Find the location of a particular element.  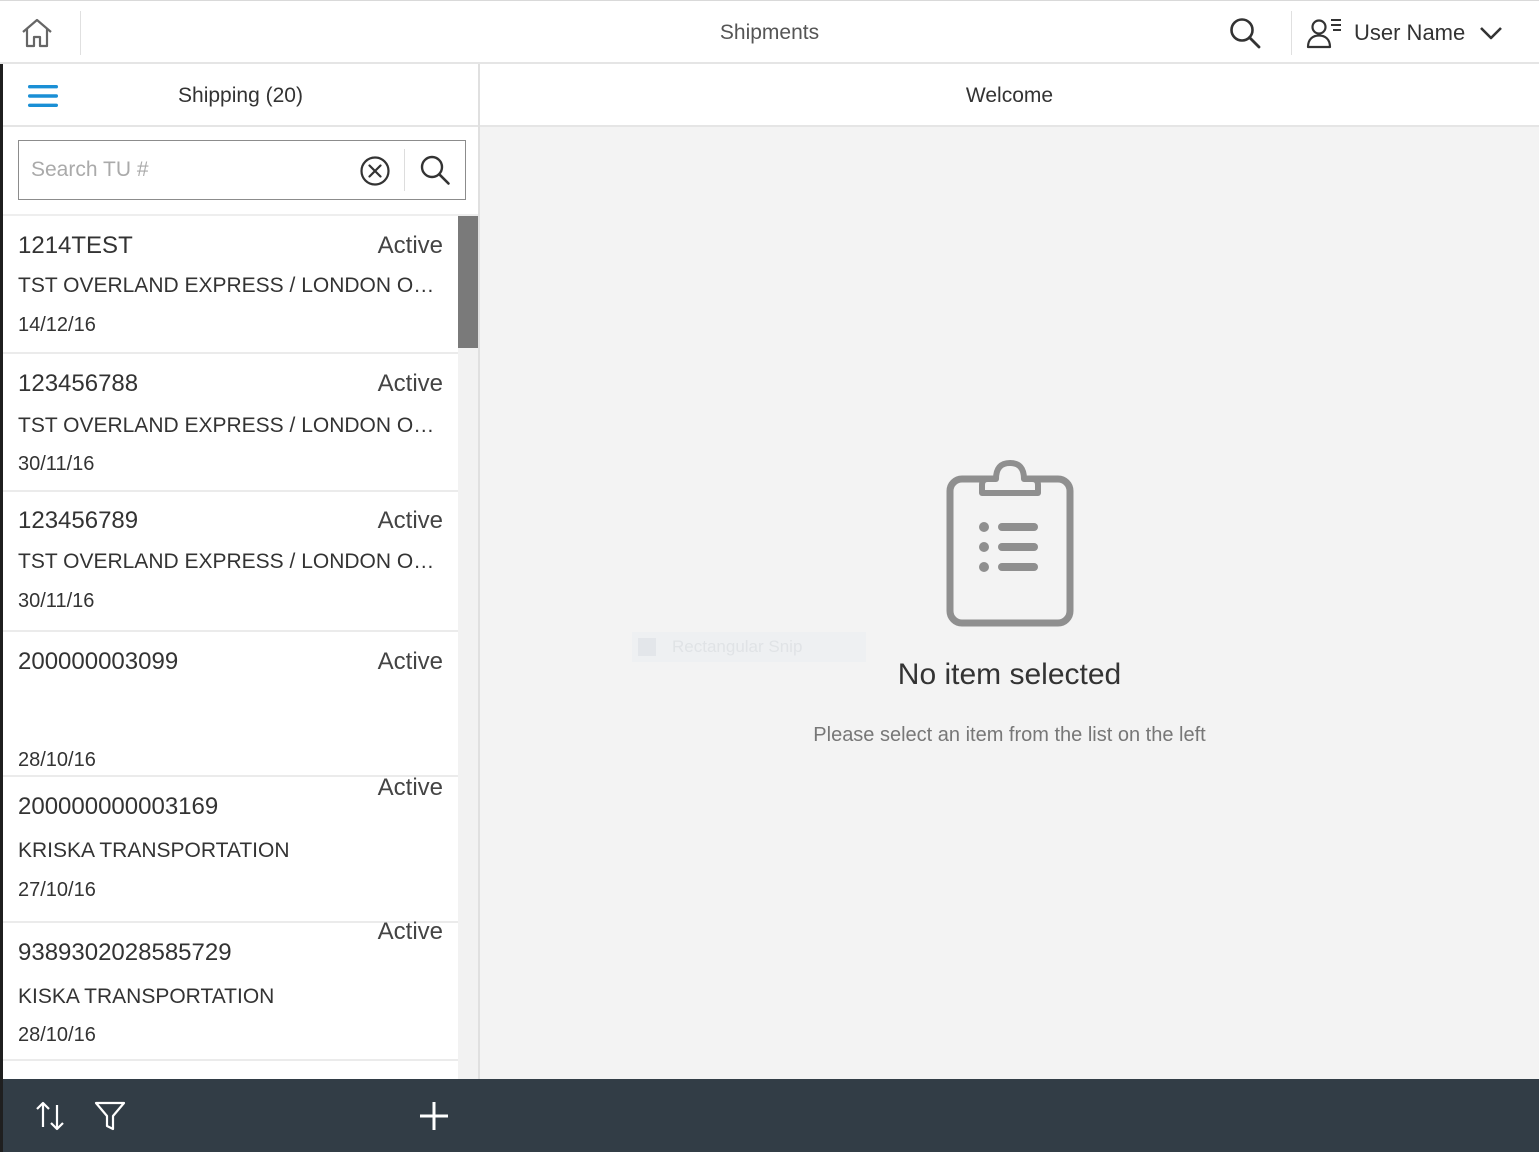

filter-icon is located at coordinates (110, 1116).